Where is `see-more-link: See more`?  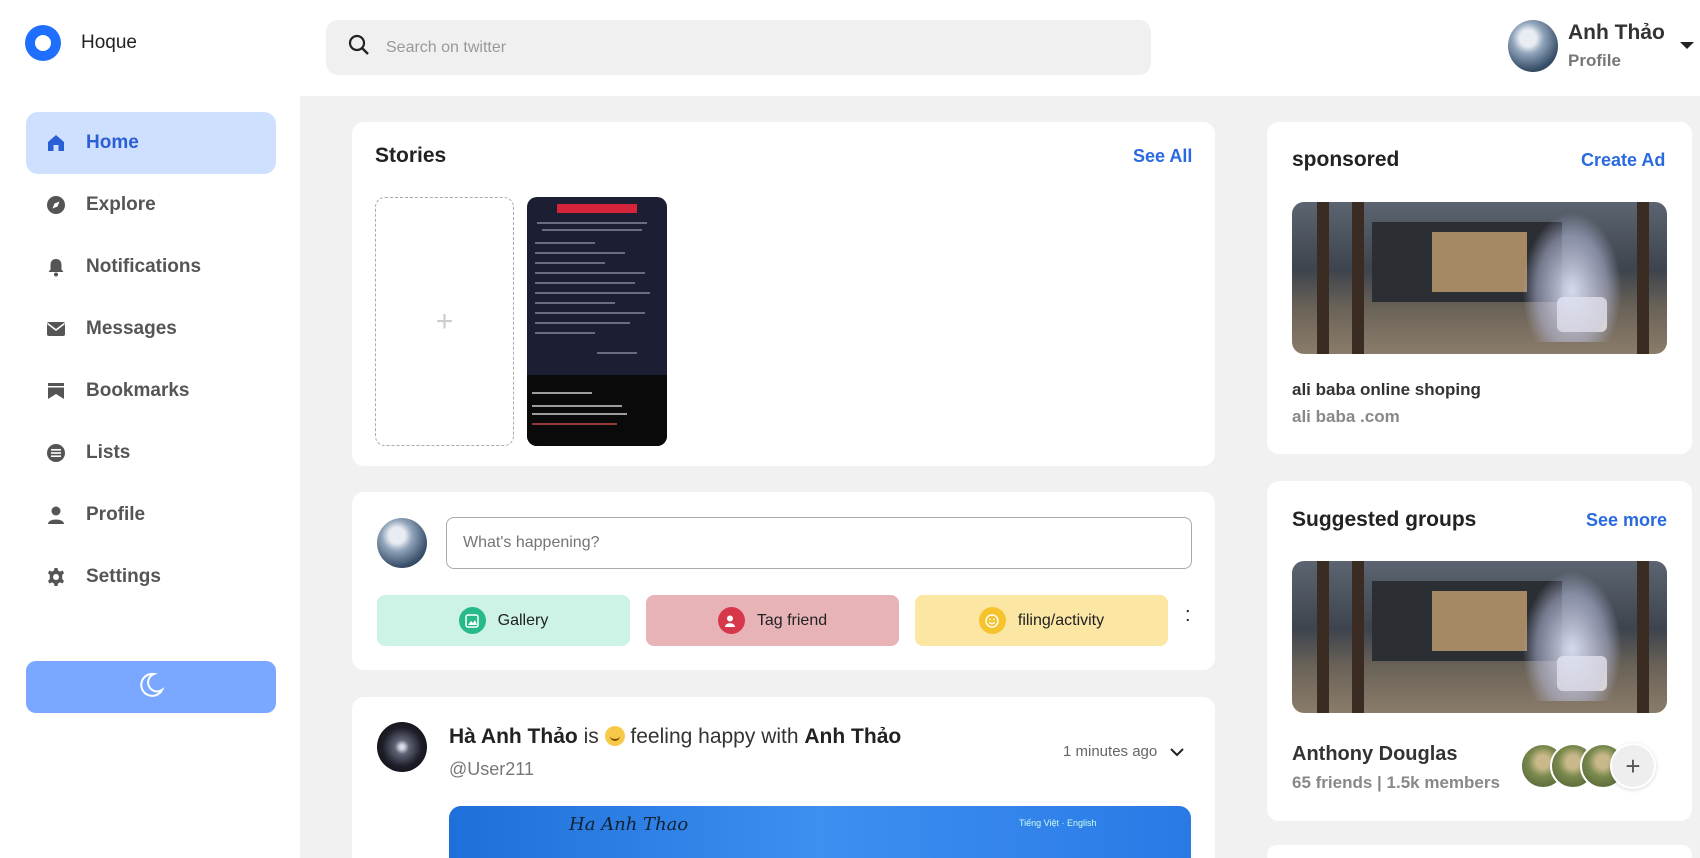
see-more-link: See more is located at coordinates (1626, 520).